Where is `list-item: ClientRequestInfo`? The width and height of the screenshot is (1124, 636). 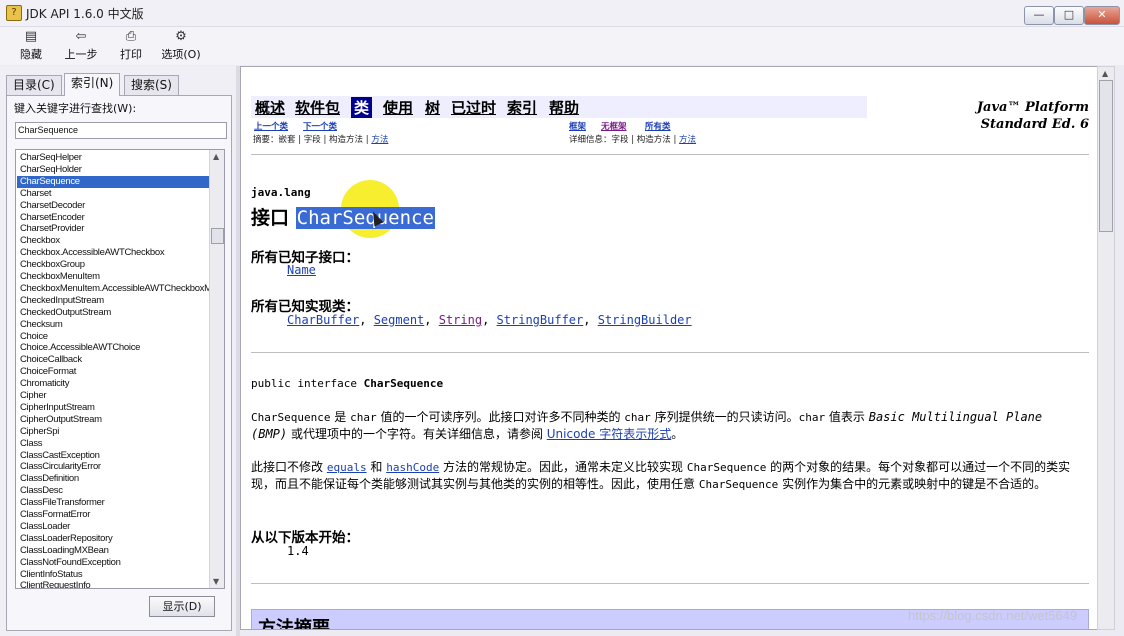
list-item: ClientRequestInfo is located at coordinates (55, 584).